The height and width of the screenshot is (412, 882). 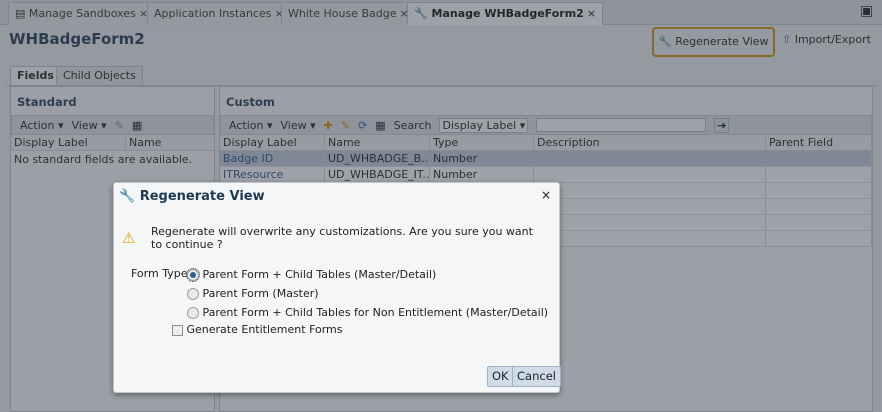 What do you see at coordinates (192, 196) in the screenshot?
I see `dialog-title: 🔧 Regenerate View` at bounding box center [192, 196].